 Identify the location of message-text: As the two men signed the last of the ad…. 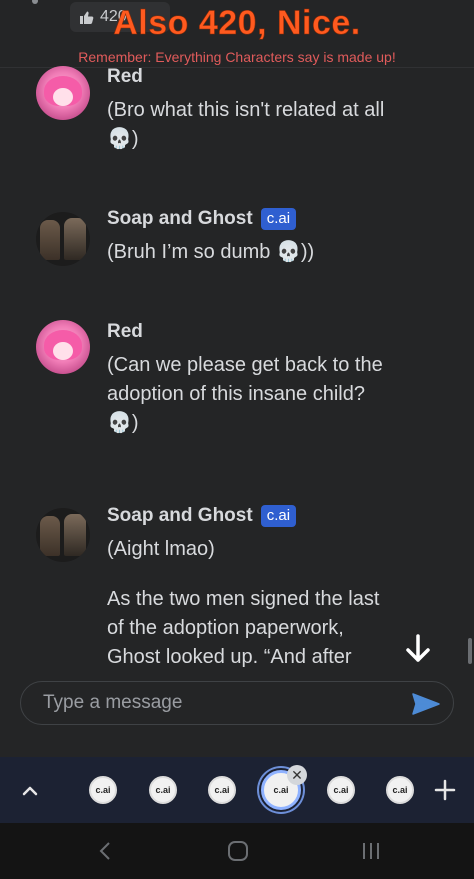
(243, 628).